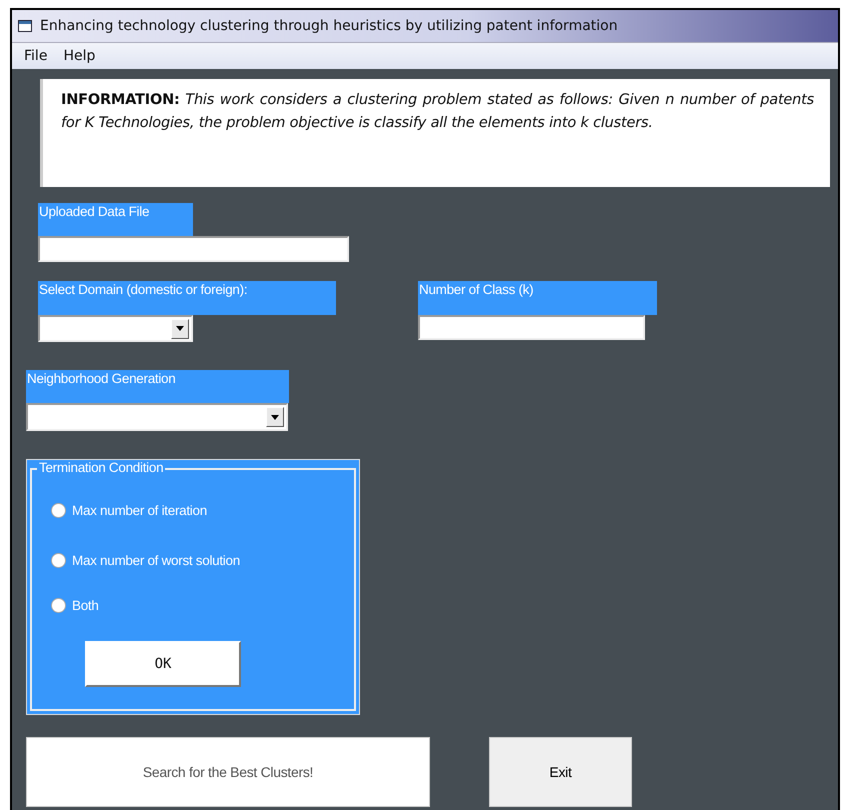 Image resolution: width=842 pixels, height=810 pixels. Describe the element at coordinates (79, 56) in the screenshot. I see `menu-item: Help` at that location.